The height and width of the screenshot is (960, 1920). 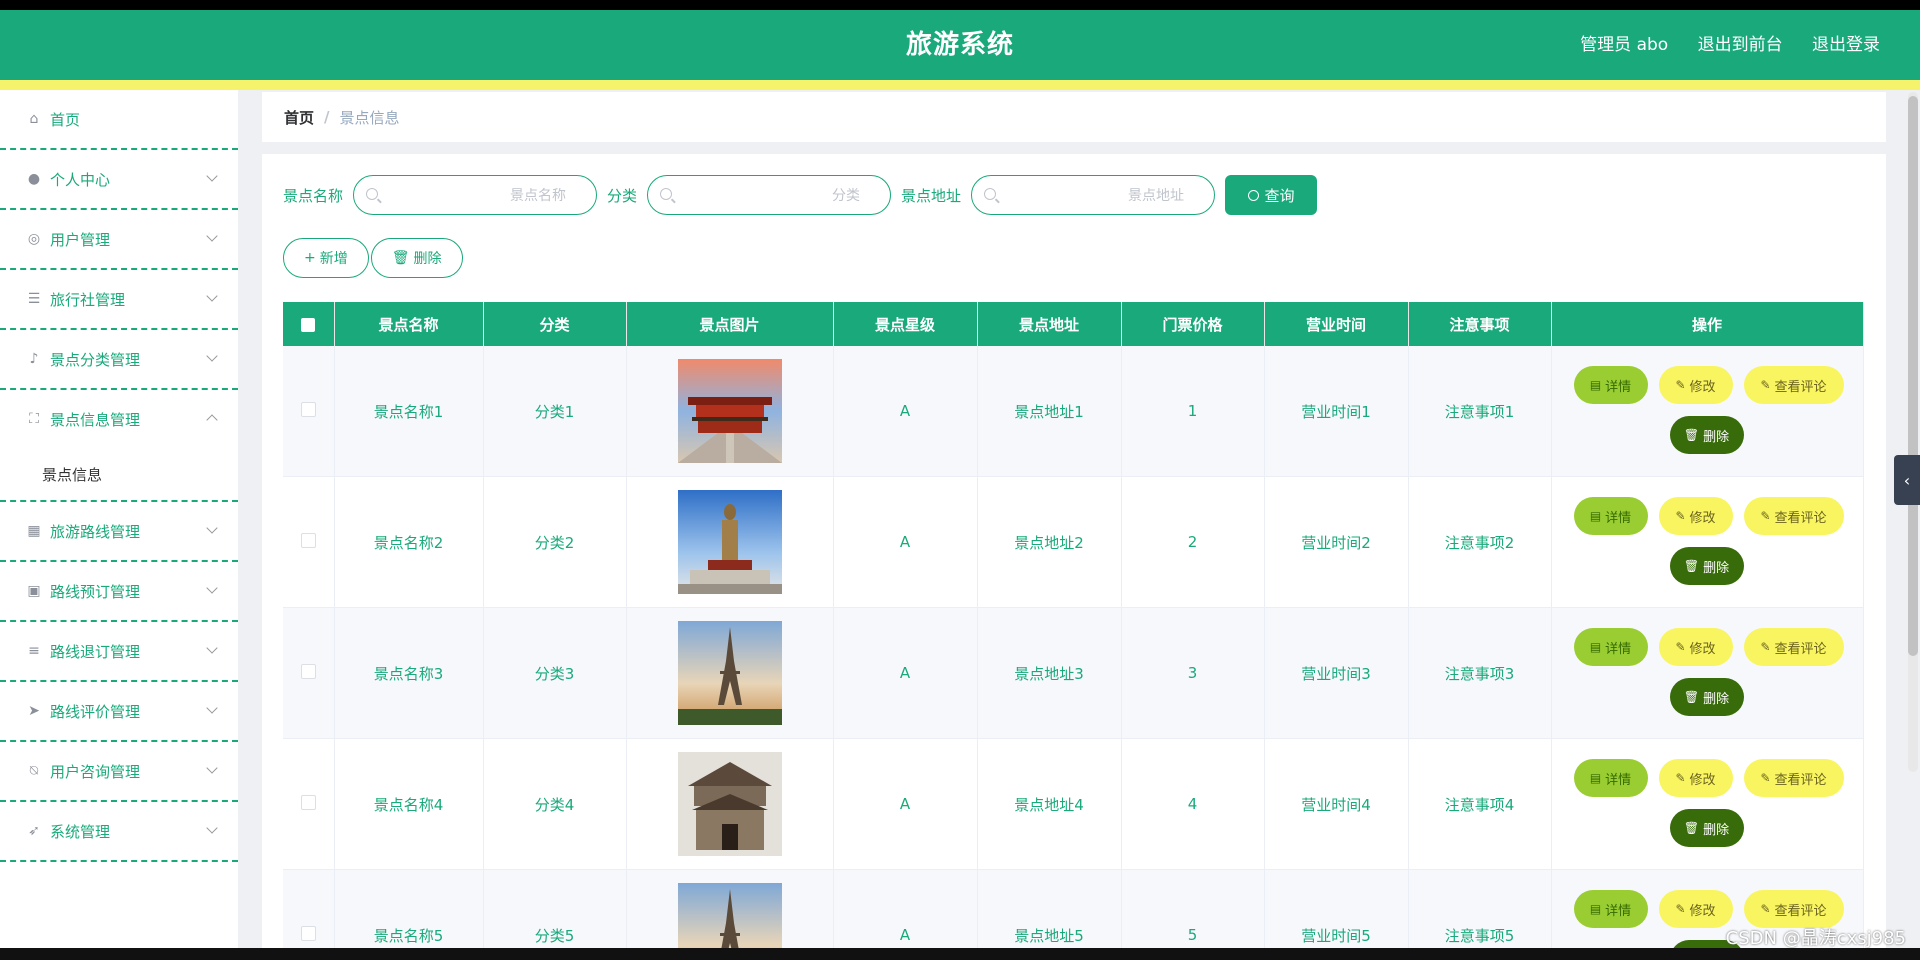 I want to click on cell-category: 分类3, so click(x=555, y=673).